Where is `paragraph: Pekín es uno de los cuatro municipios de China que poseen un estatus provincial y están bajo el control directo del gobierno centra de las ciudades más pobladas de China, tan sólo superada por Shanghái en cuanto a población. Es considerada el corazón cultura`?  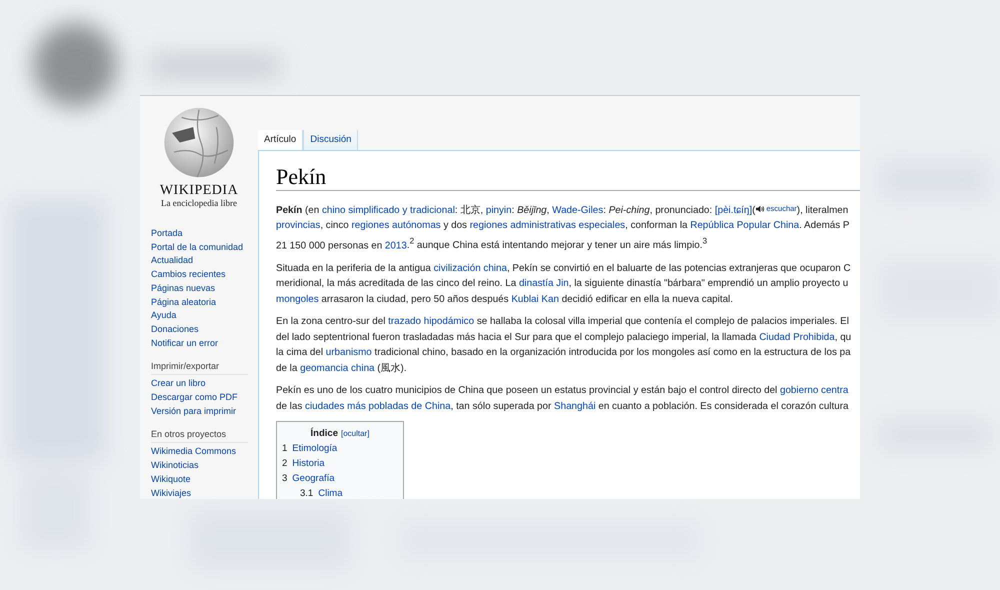 paragraph: Pekín es uno de los cuatro municipios de China que poseen un estatus provincial y están bajo el control directo del gobierno centra de las ciudades más pobladas de China, tan sólo superada por Shanghái en cuanto a población. Es considerada el corazón cultura is located at coordinates (563, 399).